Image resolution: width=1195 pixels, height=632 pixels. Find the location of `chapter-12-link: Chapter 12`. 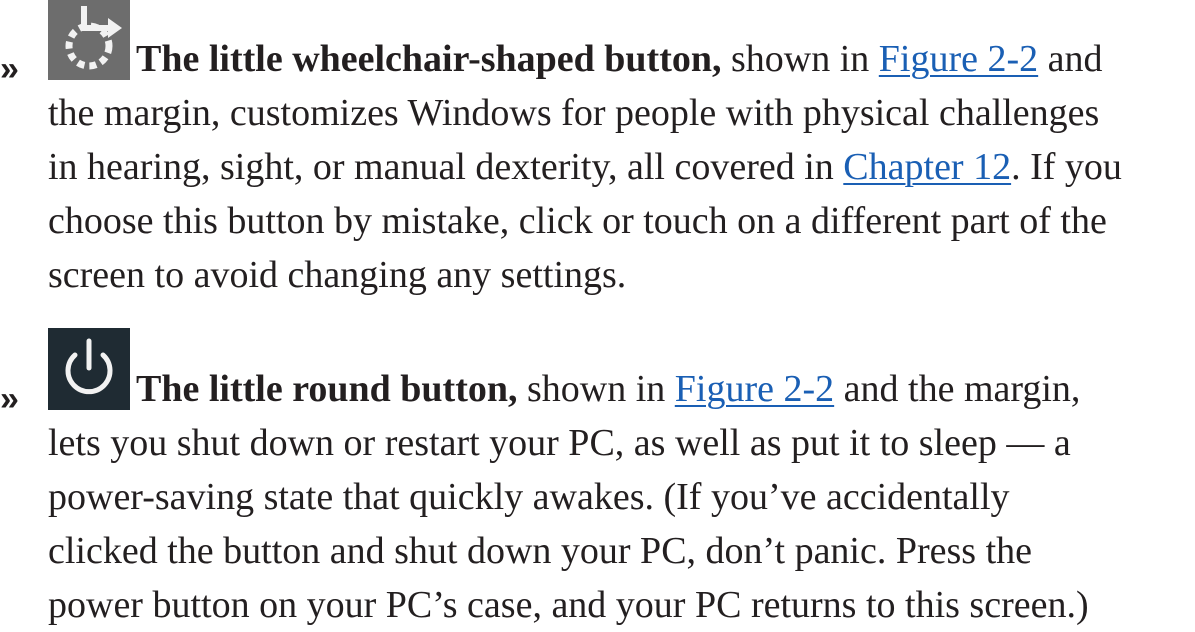

chapter-12-link: Chapter 12 is located at coordinates (927, 167).